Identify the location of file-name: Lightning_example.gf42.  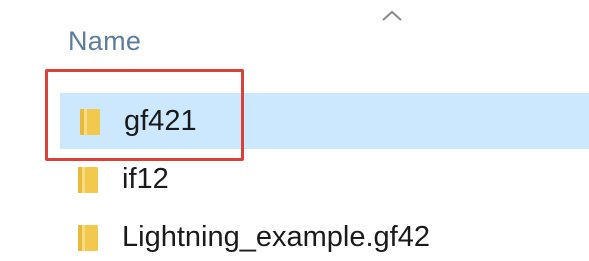
(276, 236).